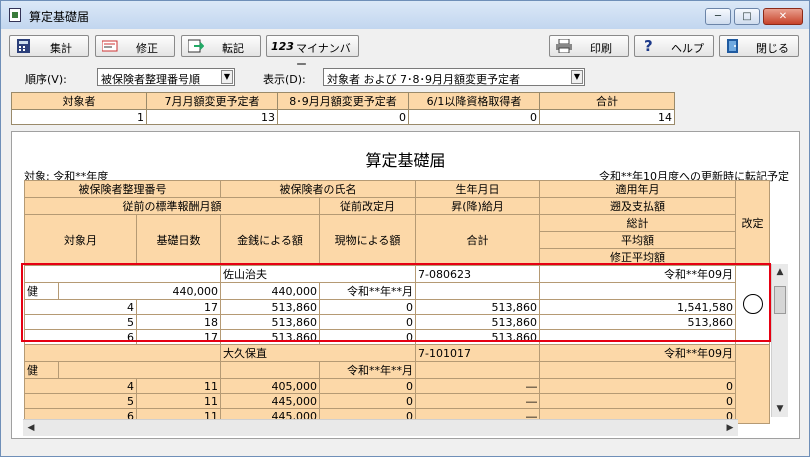 The image size is (810, 457). I want to click on display-label: 表示(D):, so click(284, 79).